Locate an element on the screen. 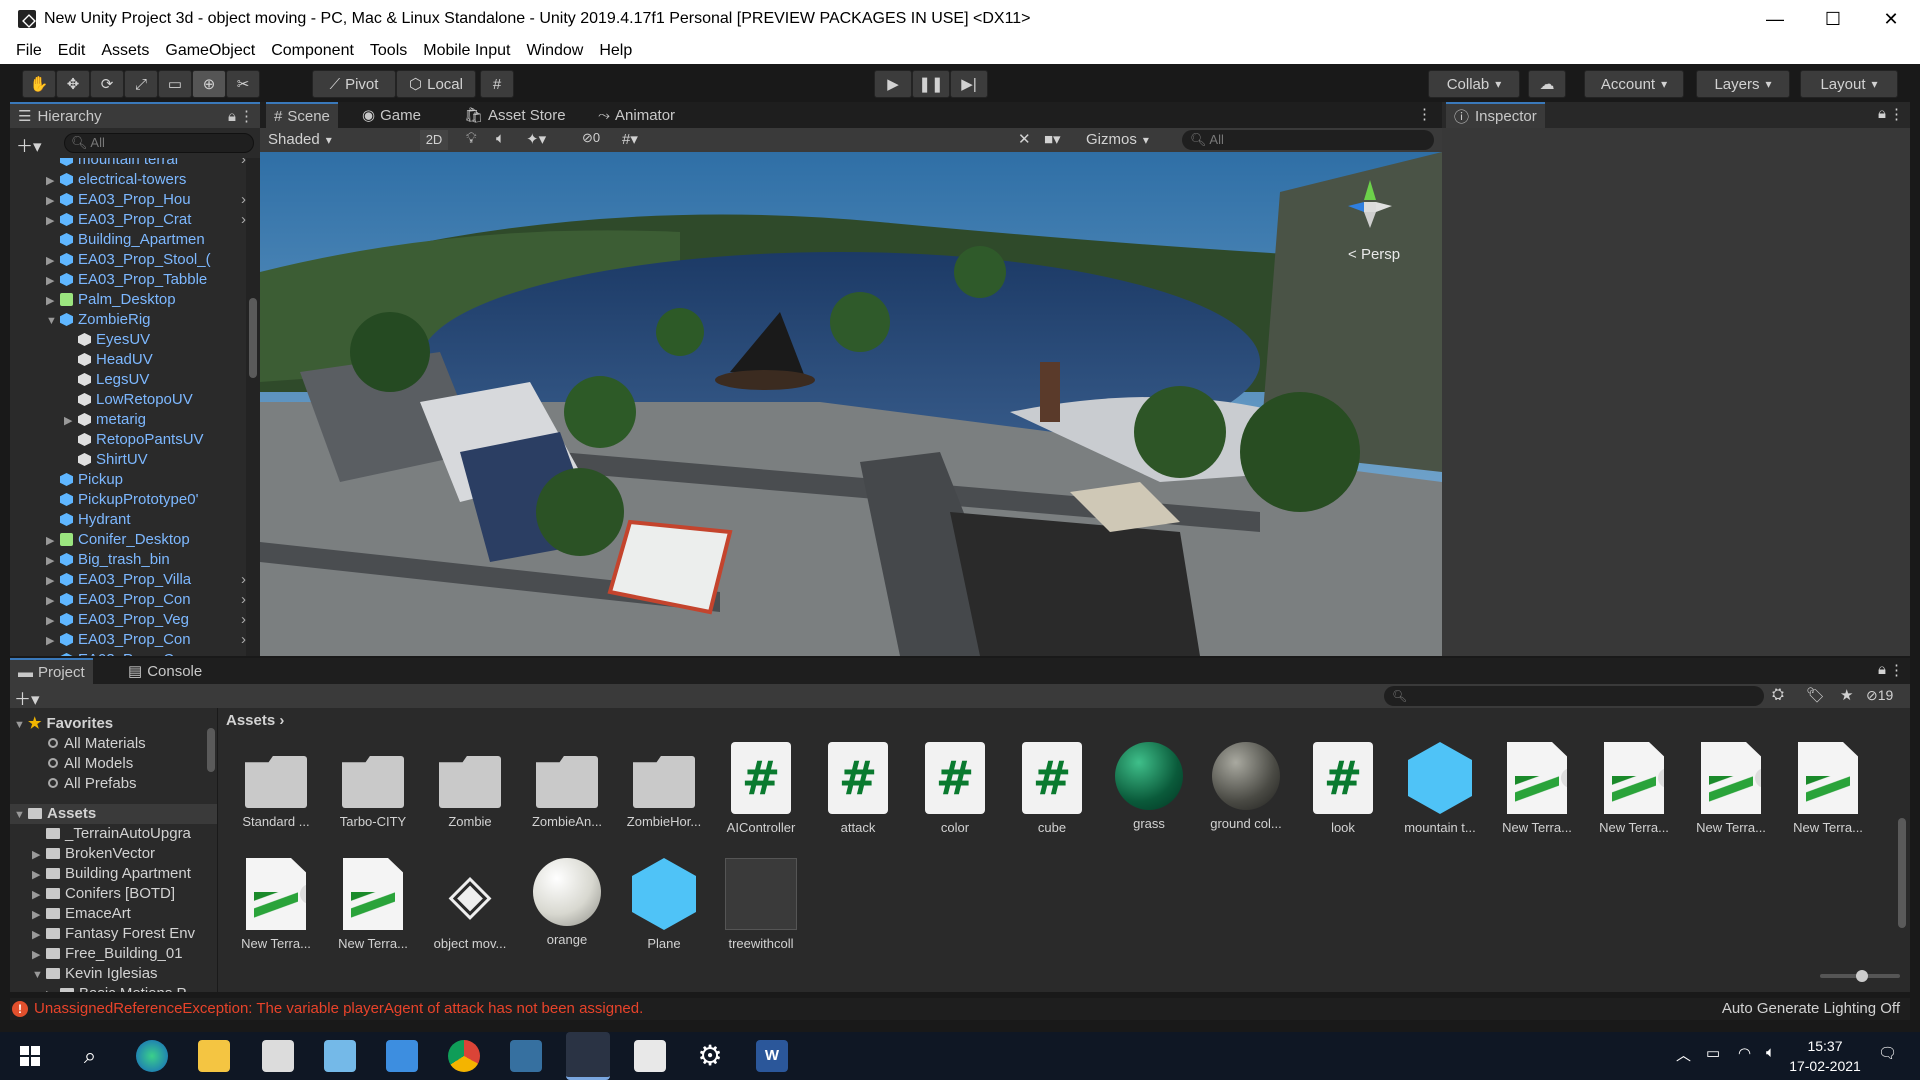  project-search-input: 🔍︎ is located at coordinates (1574, 696).